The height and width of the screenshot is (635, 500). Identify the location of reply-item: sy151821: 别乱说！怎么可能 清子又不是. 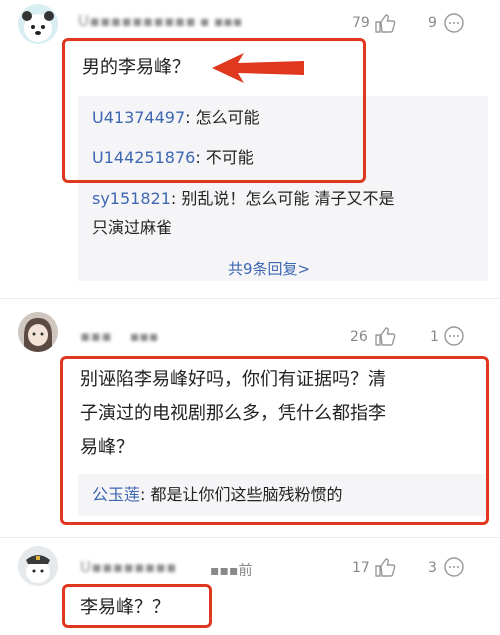
(243, 199).